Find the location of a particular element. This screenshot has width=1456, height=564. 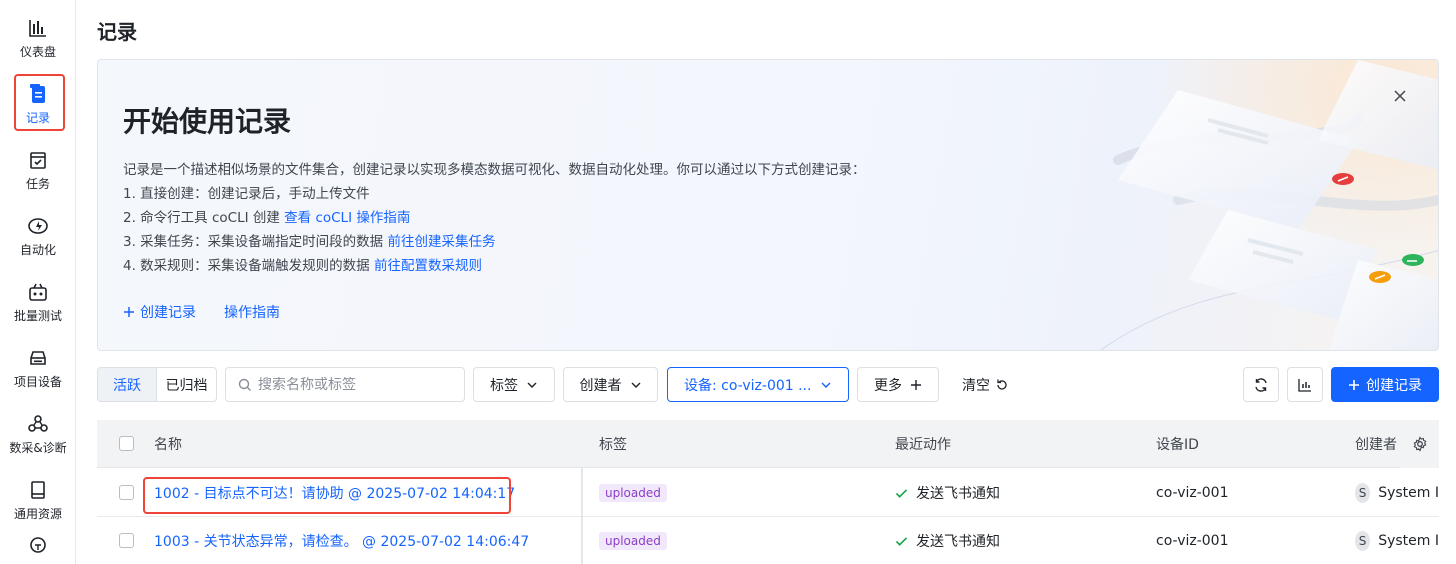

banner-create-record-button: 创建记录 is located at coordinates (159, 312).